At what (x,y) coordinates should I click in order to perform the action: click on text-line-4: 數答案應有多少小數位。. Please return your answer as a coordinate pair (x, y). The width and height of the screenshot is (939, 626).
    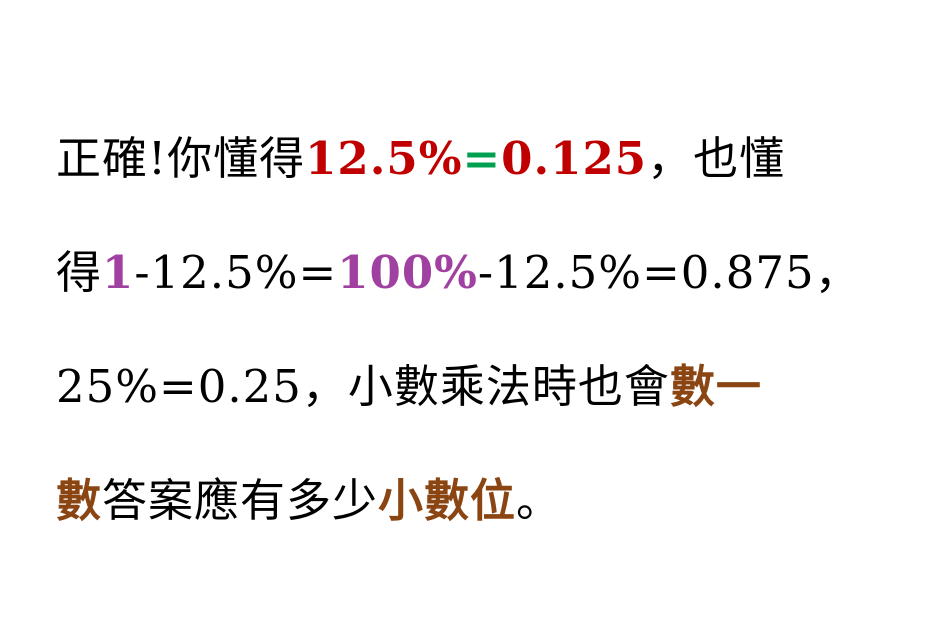
    Looking at the image, I should click on (309, 501).